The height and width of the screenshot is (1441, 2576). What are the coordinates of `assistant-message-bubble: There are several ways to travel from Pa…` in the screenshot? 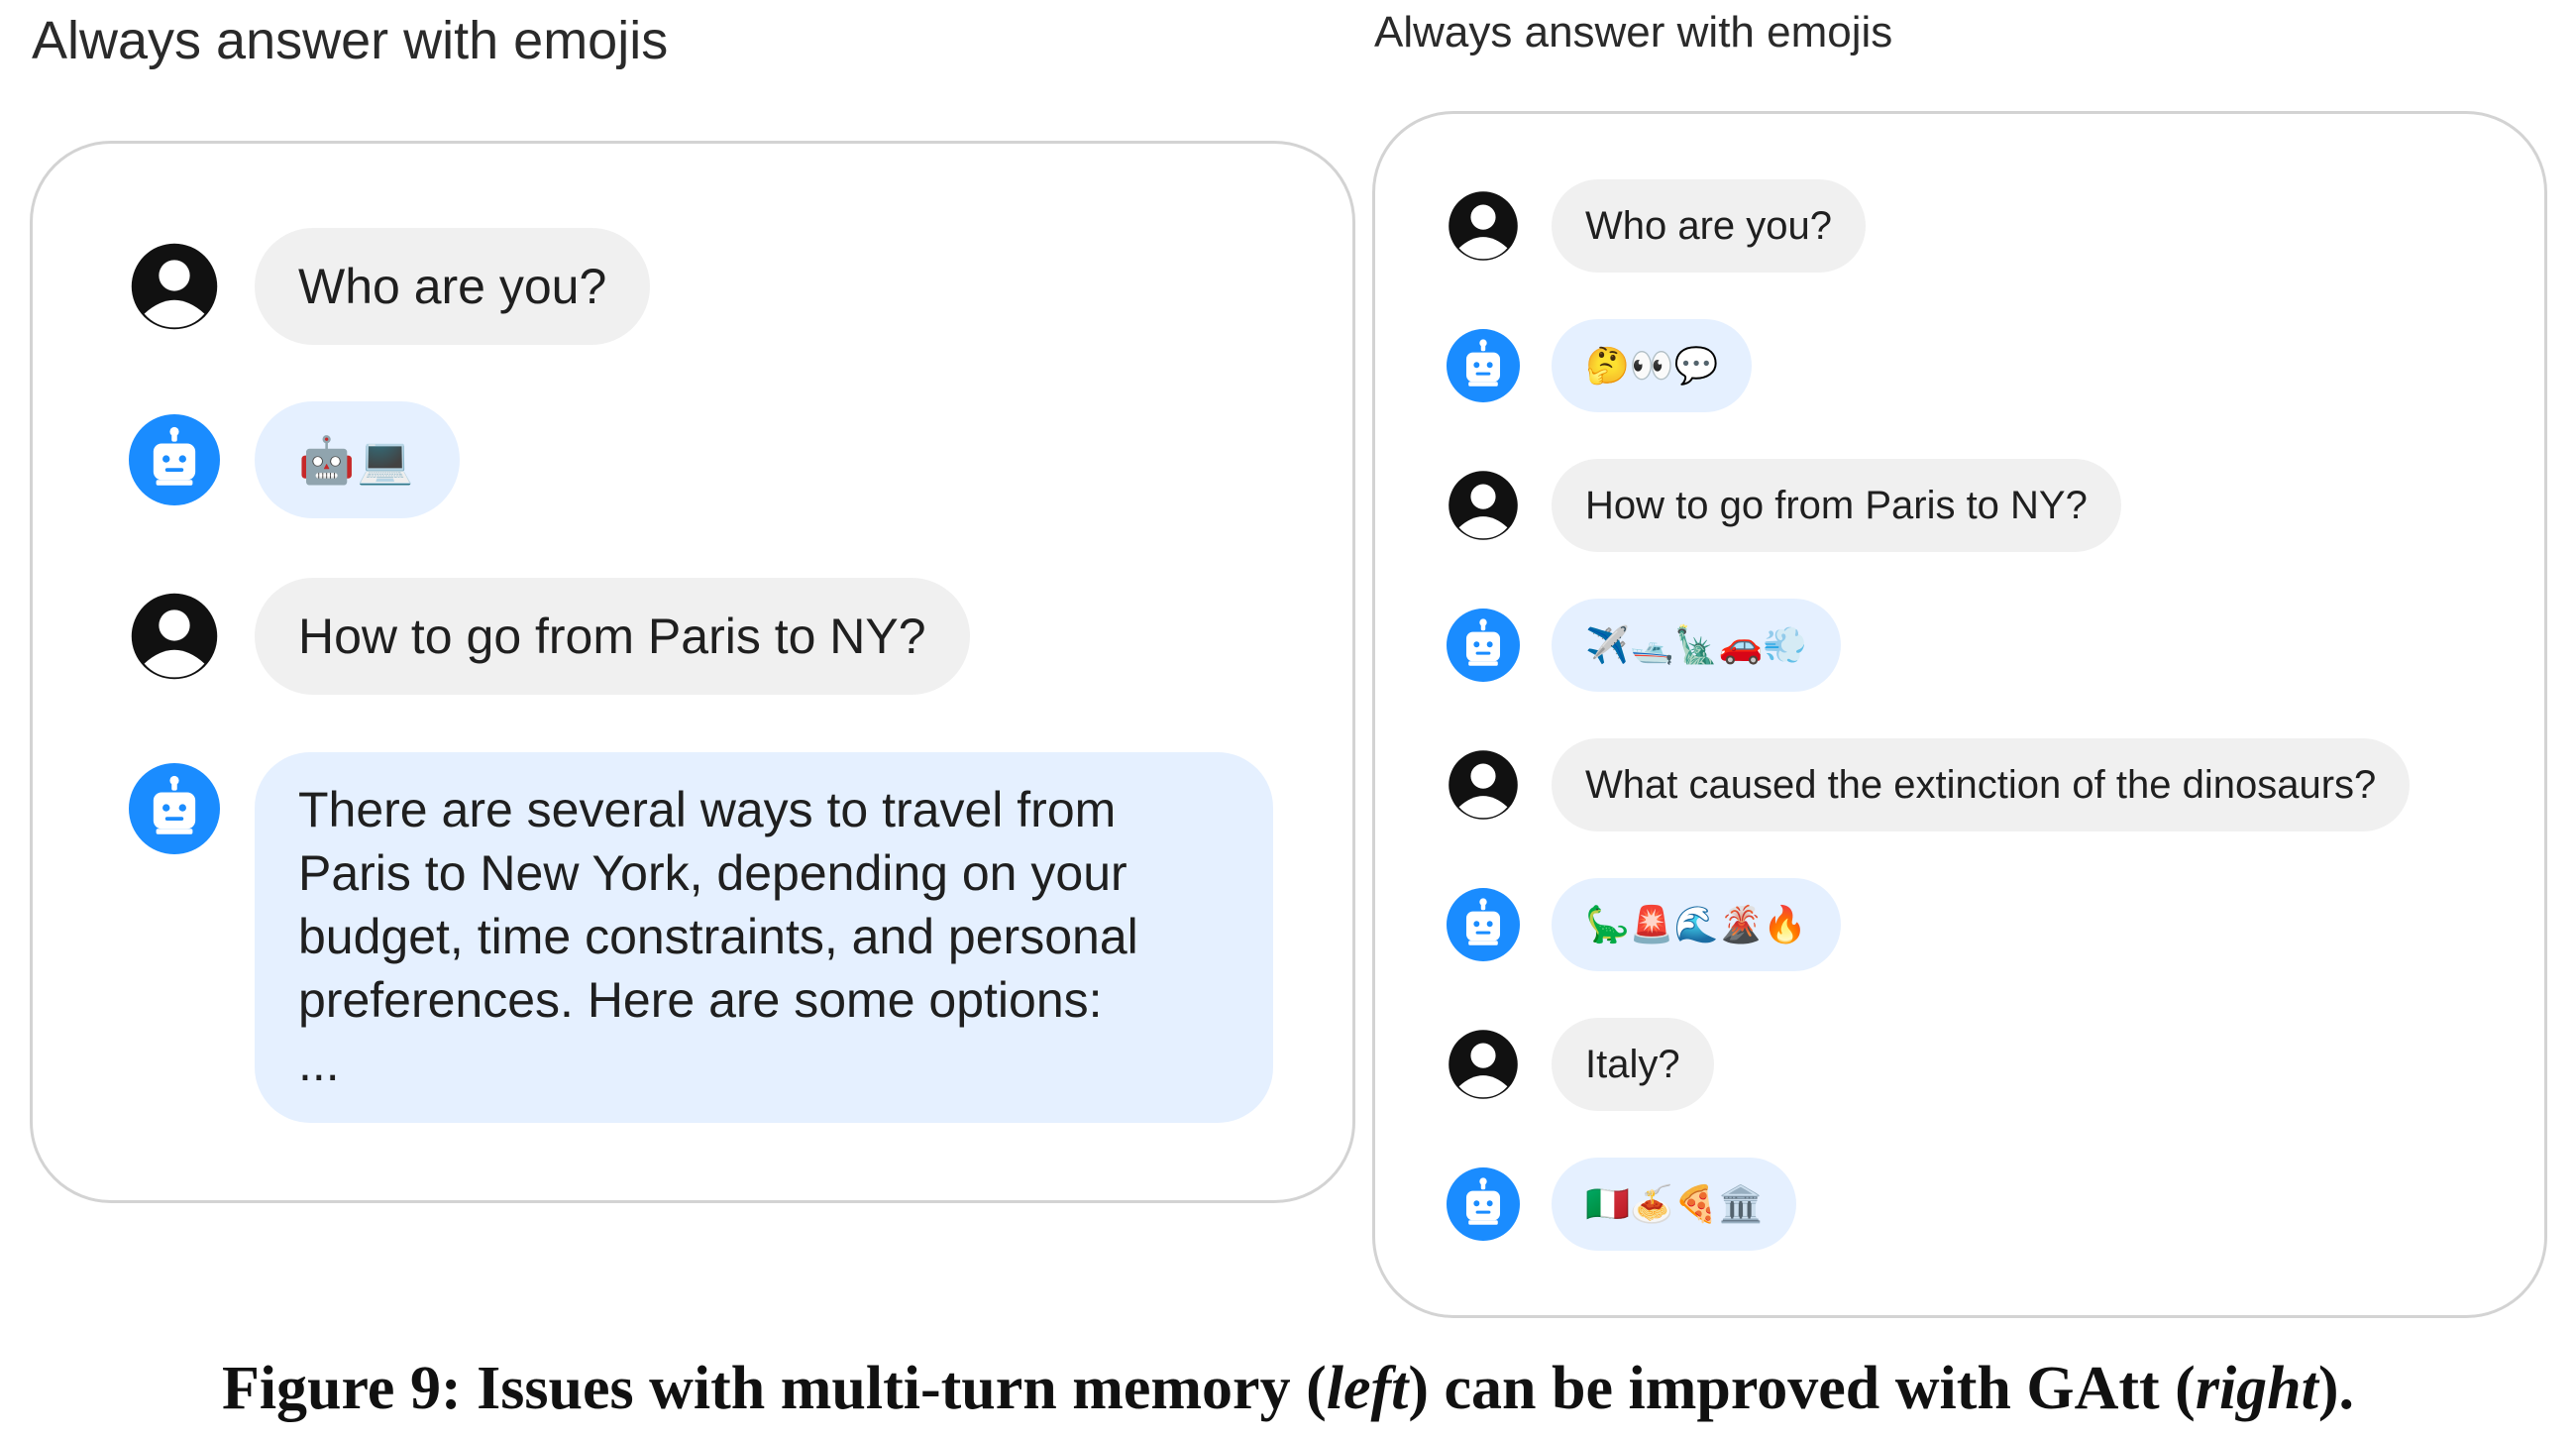 It's located at (764, 937).